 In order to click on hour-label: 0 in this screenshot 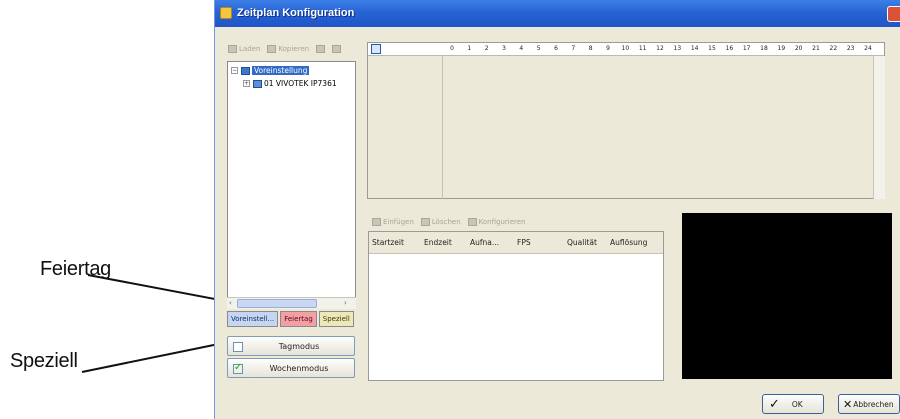, I will do `click(452, 48)`.